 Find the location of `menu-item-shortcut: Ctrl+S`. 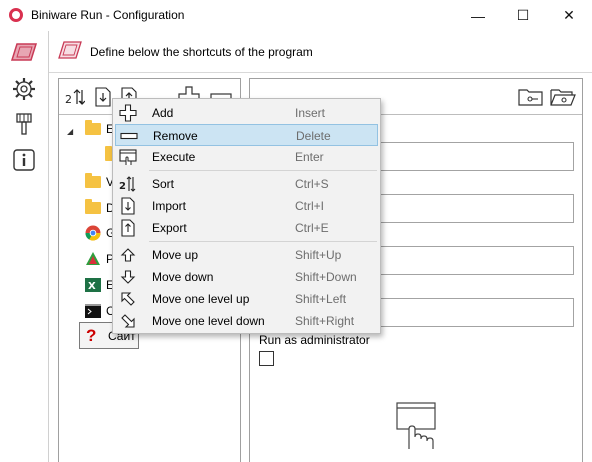

menu-item-shortcut: Ctrl+S is located at coordinates (312, 184).